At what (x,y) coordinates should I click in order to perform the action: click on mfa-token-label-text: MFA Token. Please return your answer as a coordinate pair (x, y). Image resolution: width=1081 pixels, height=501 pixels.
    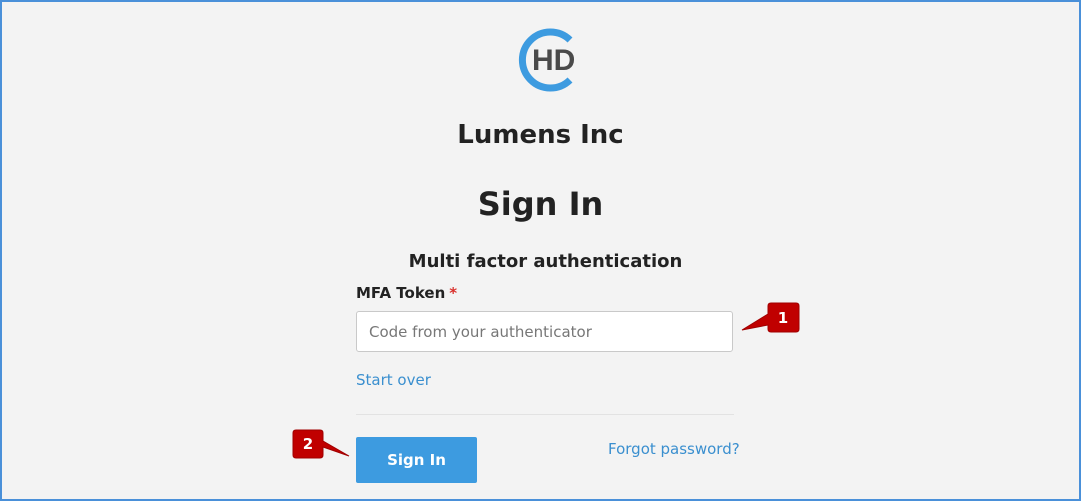
    Looking at the image, I should click on (401, 293).